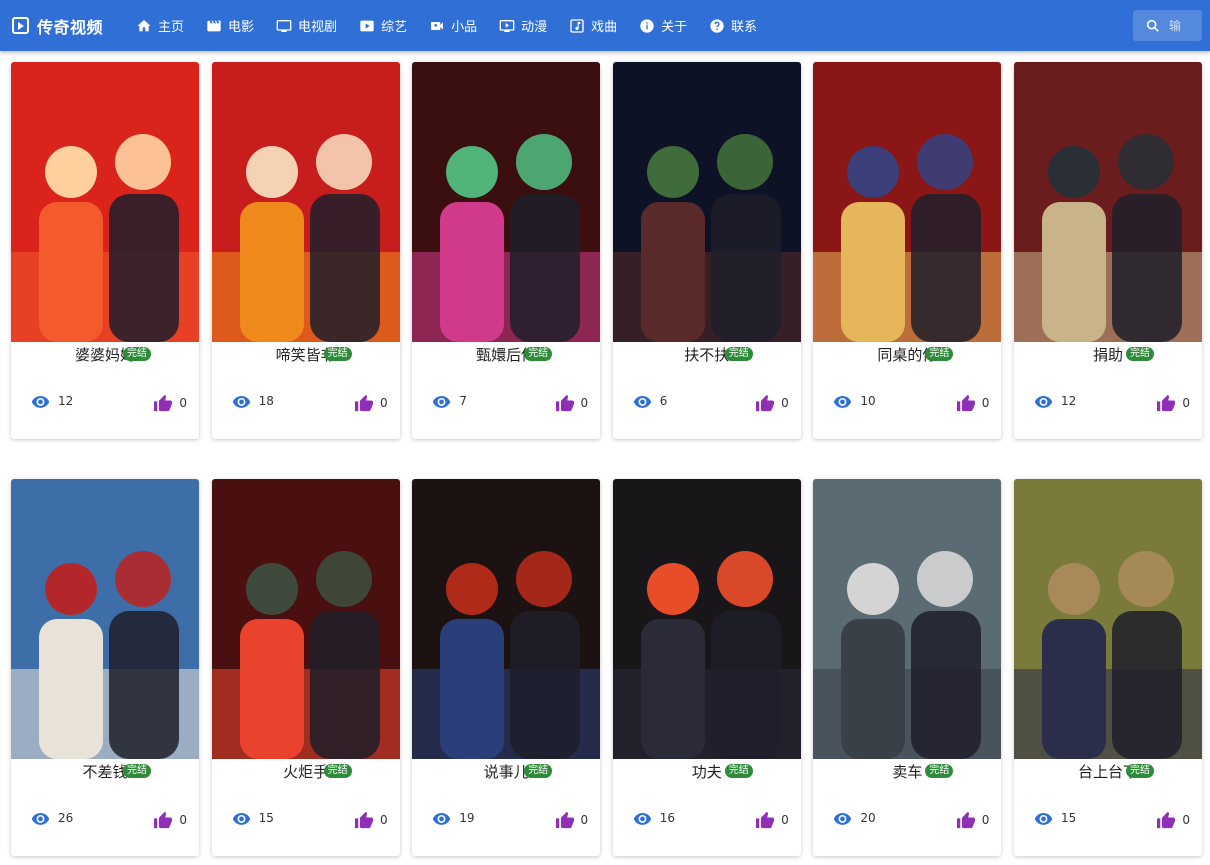 This screenshot has width=1210, height=865. Describe the element at coordinates (1108, 355) in the screenshot. I see `video-title: 捐助` at that location.